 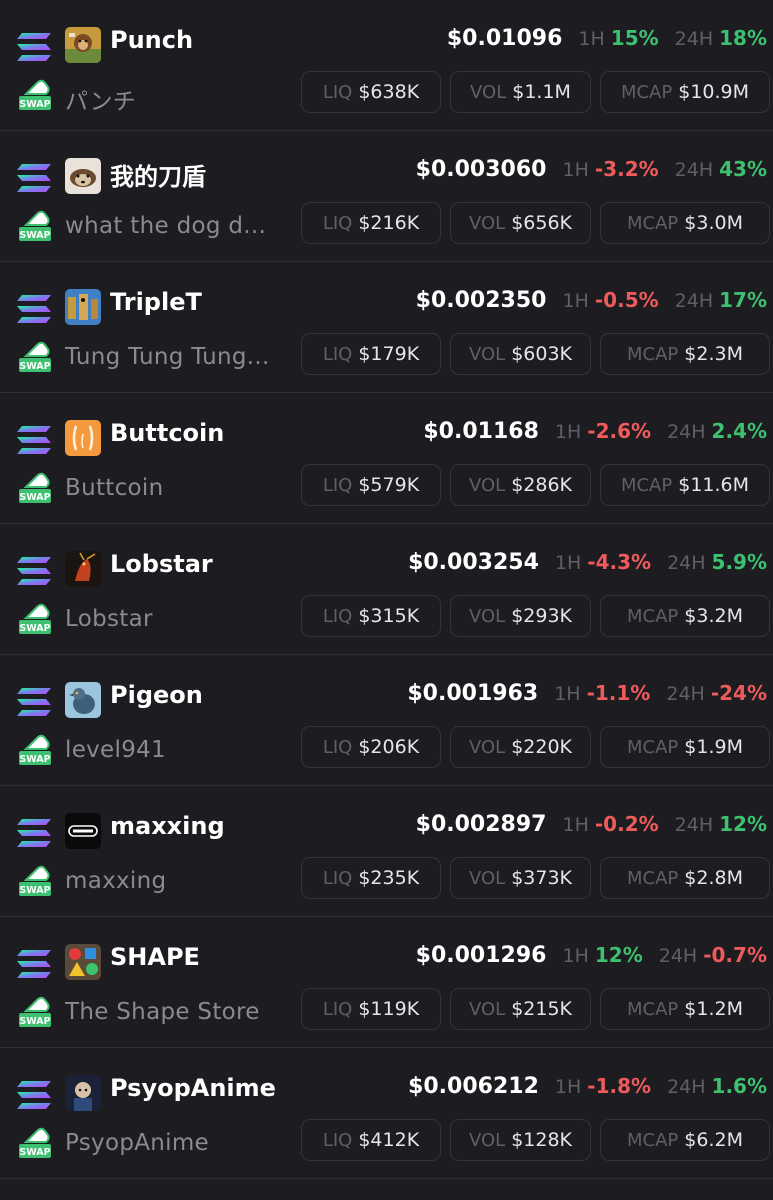 What do you see at coordinates (389, 485) in the screenshot?
I see `liquidity-value: $579K` at bounding box center [389, 485].